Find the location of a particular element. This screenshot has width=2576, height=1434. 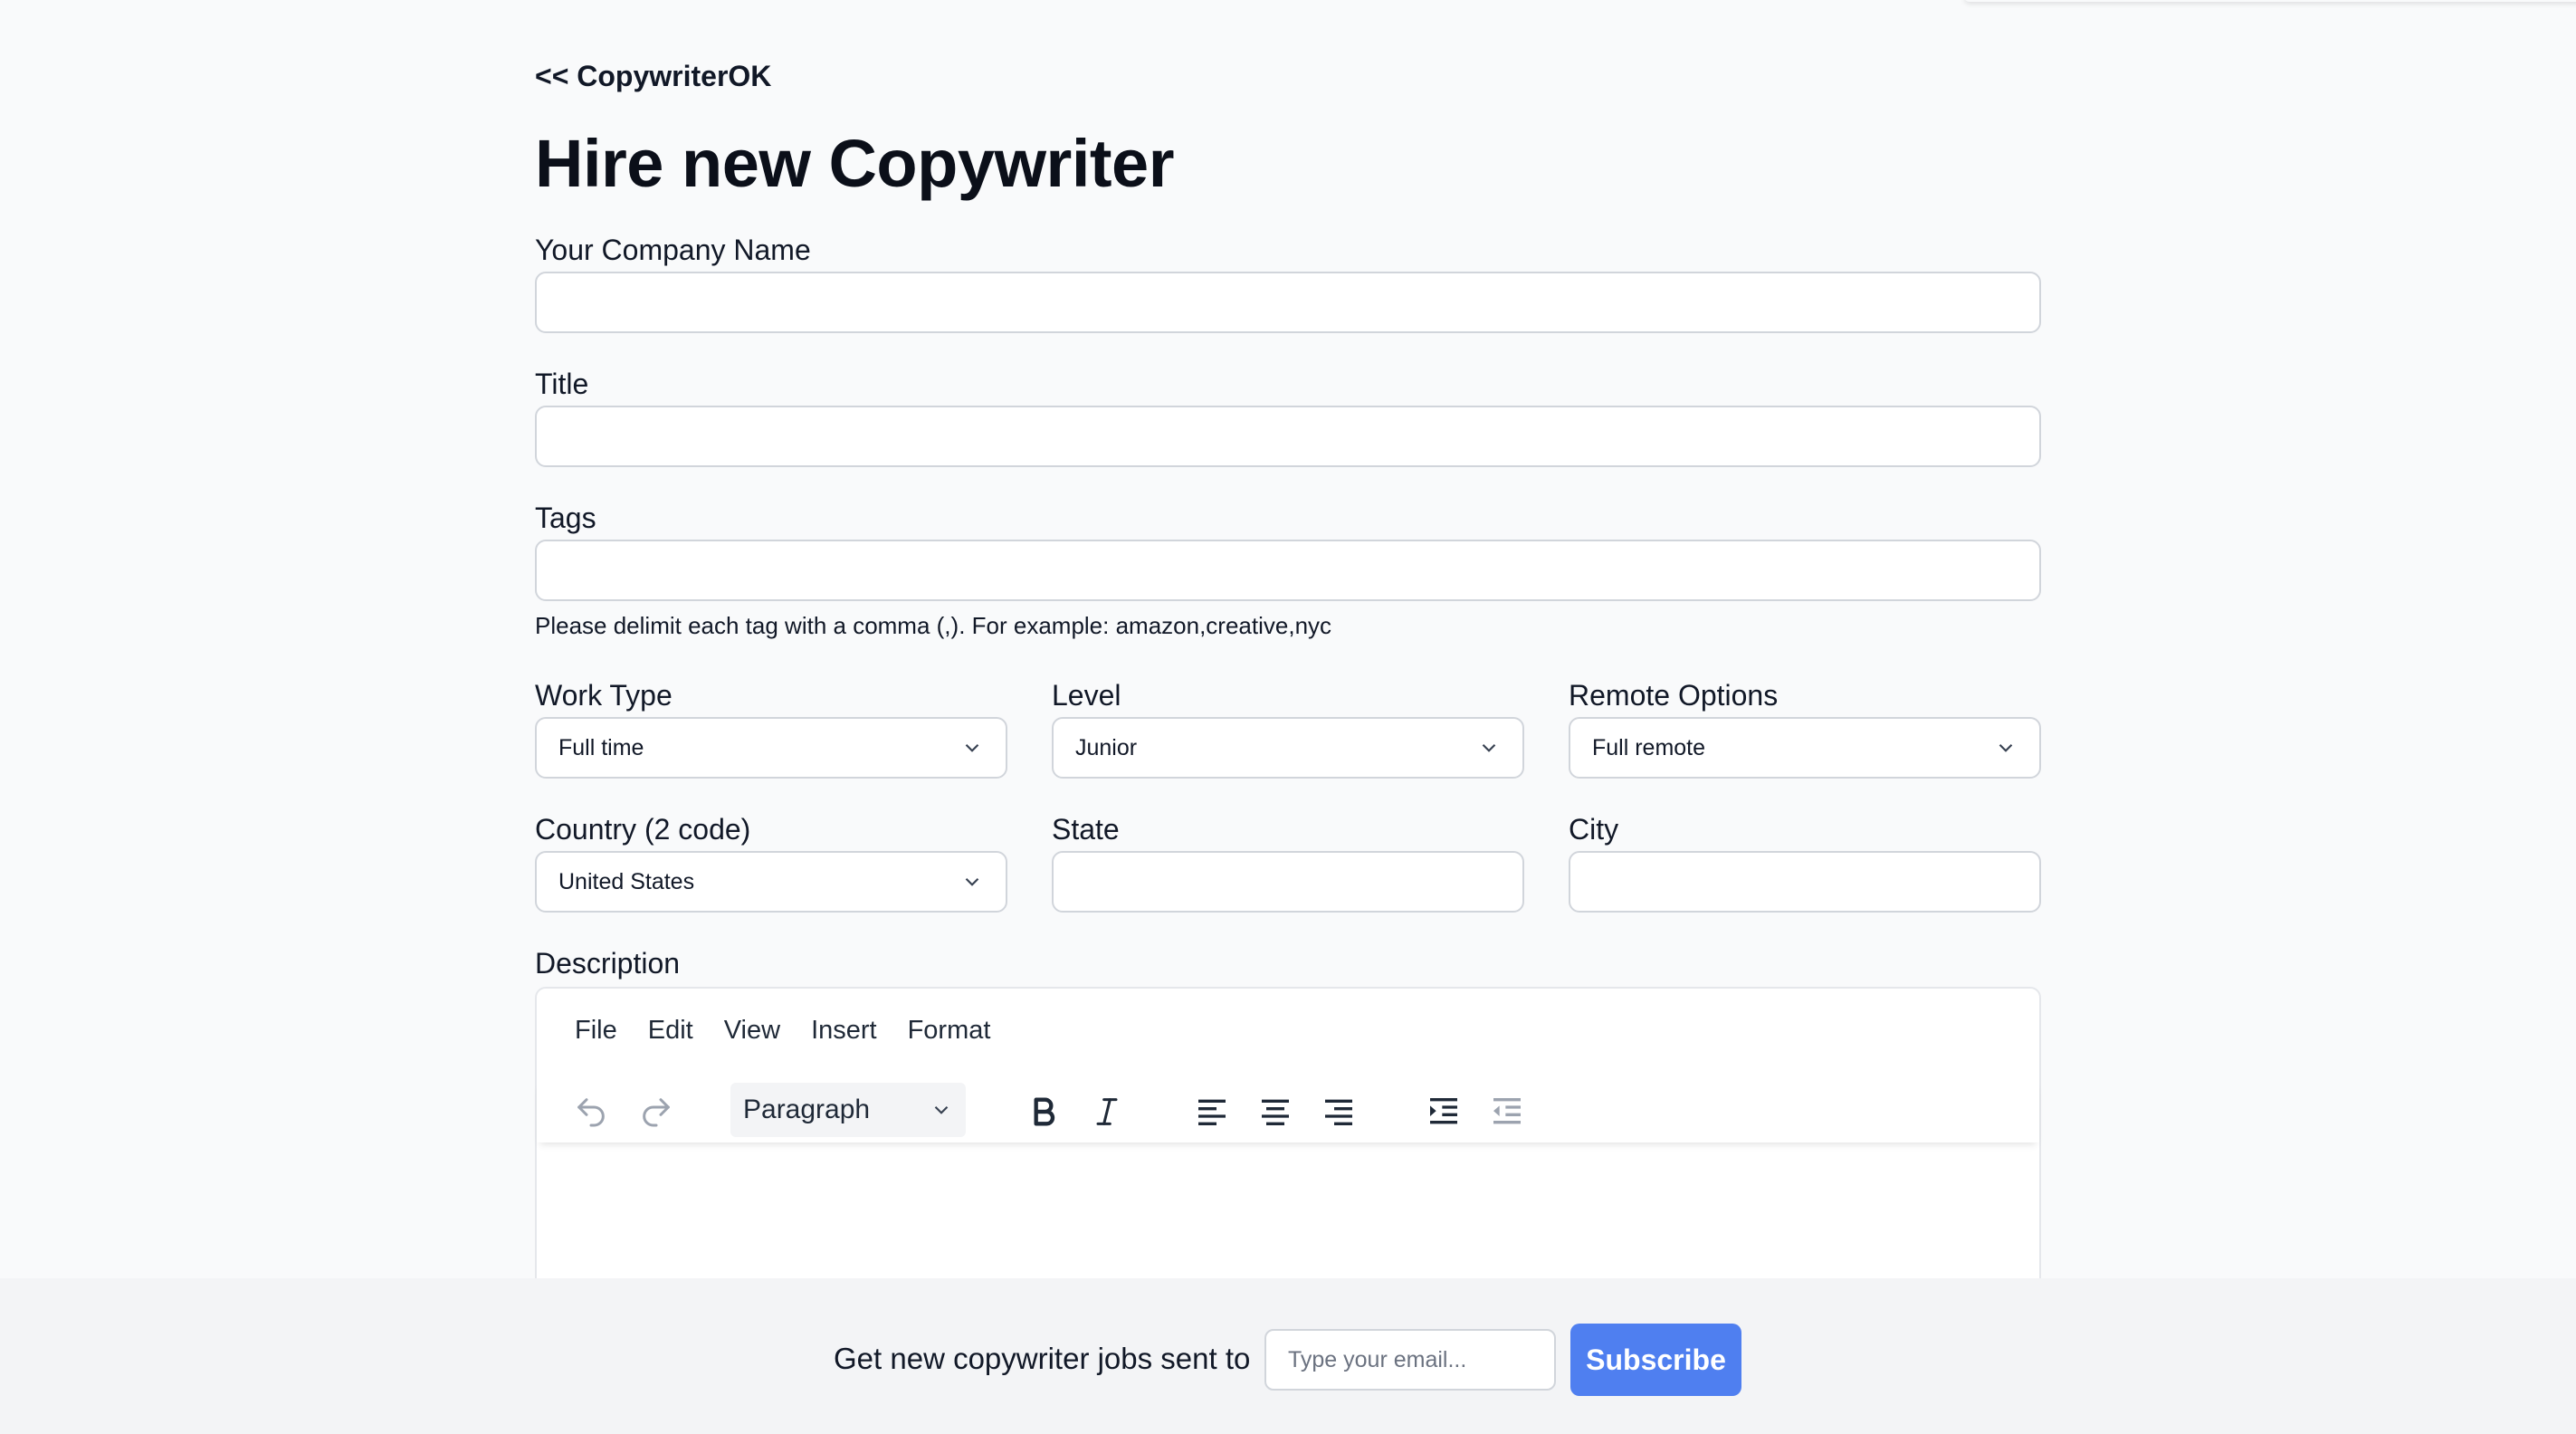

remote-options-select: Full remote is located at coordinates (1805, 748).